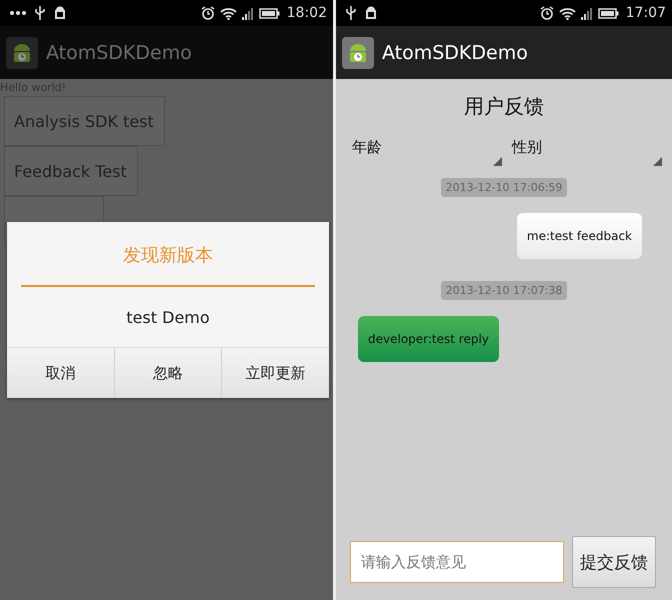 Image resolution: width=672 pixels, height=600 pixels. What do you see at coordinates (18, 13) in the screenshot?
I see `more-dots-icon` at bounding box center [18, 13].